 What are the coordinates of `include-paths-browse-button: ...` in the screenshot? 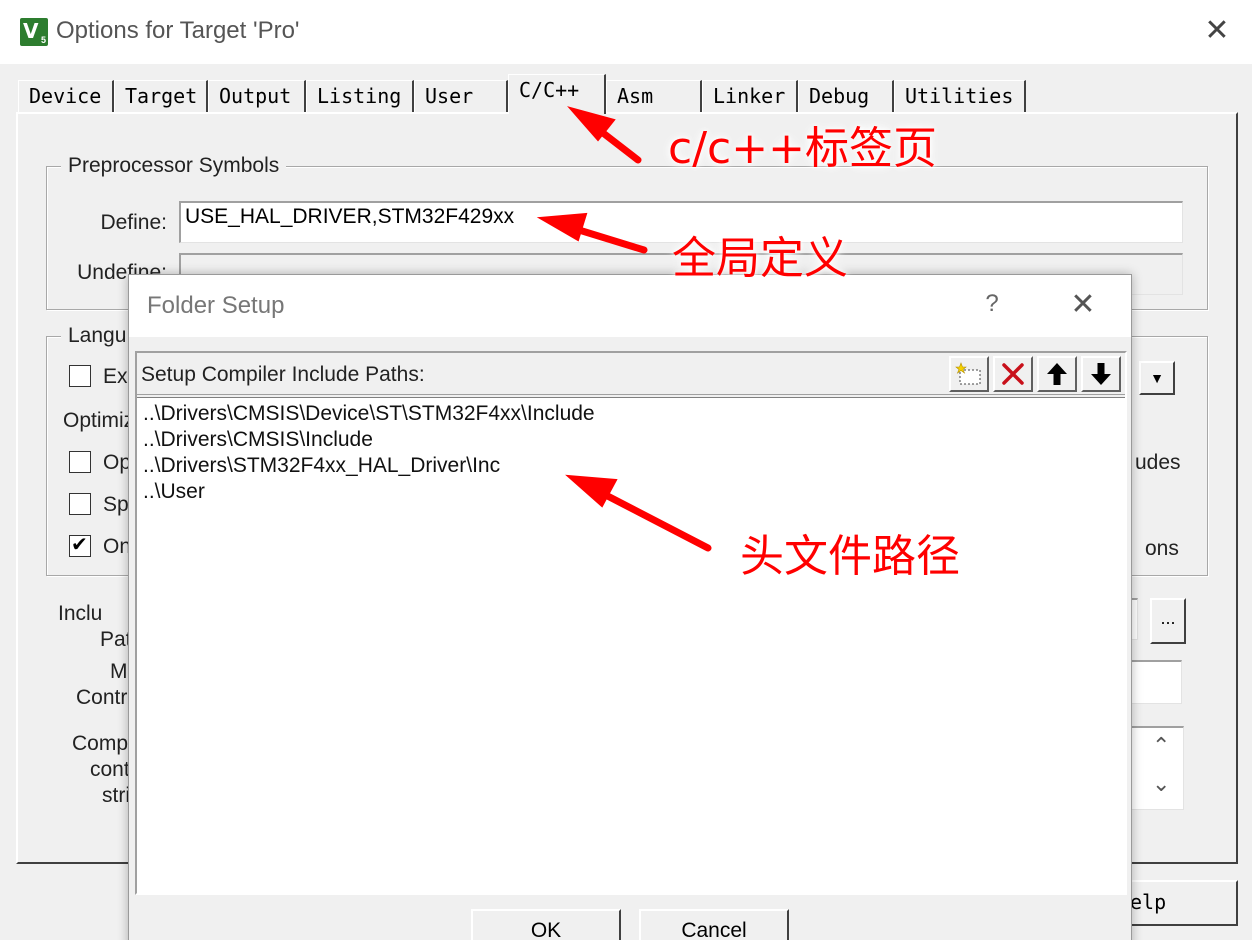 It's located at (1168, 621).